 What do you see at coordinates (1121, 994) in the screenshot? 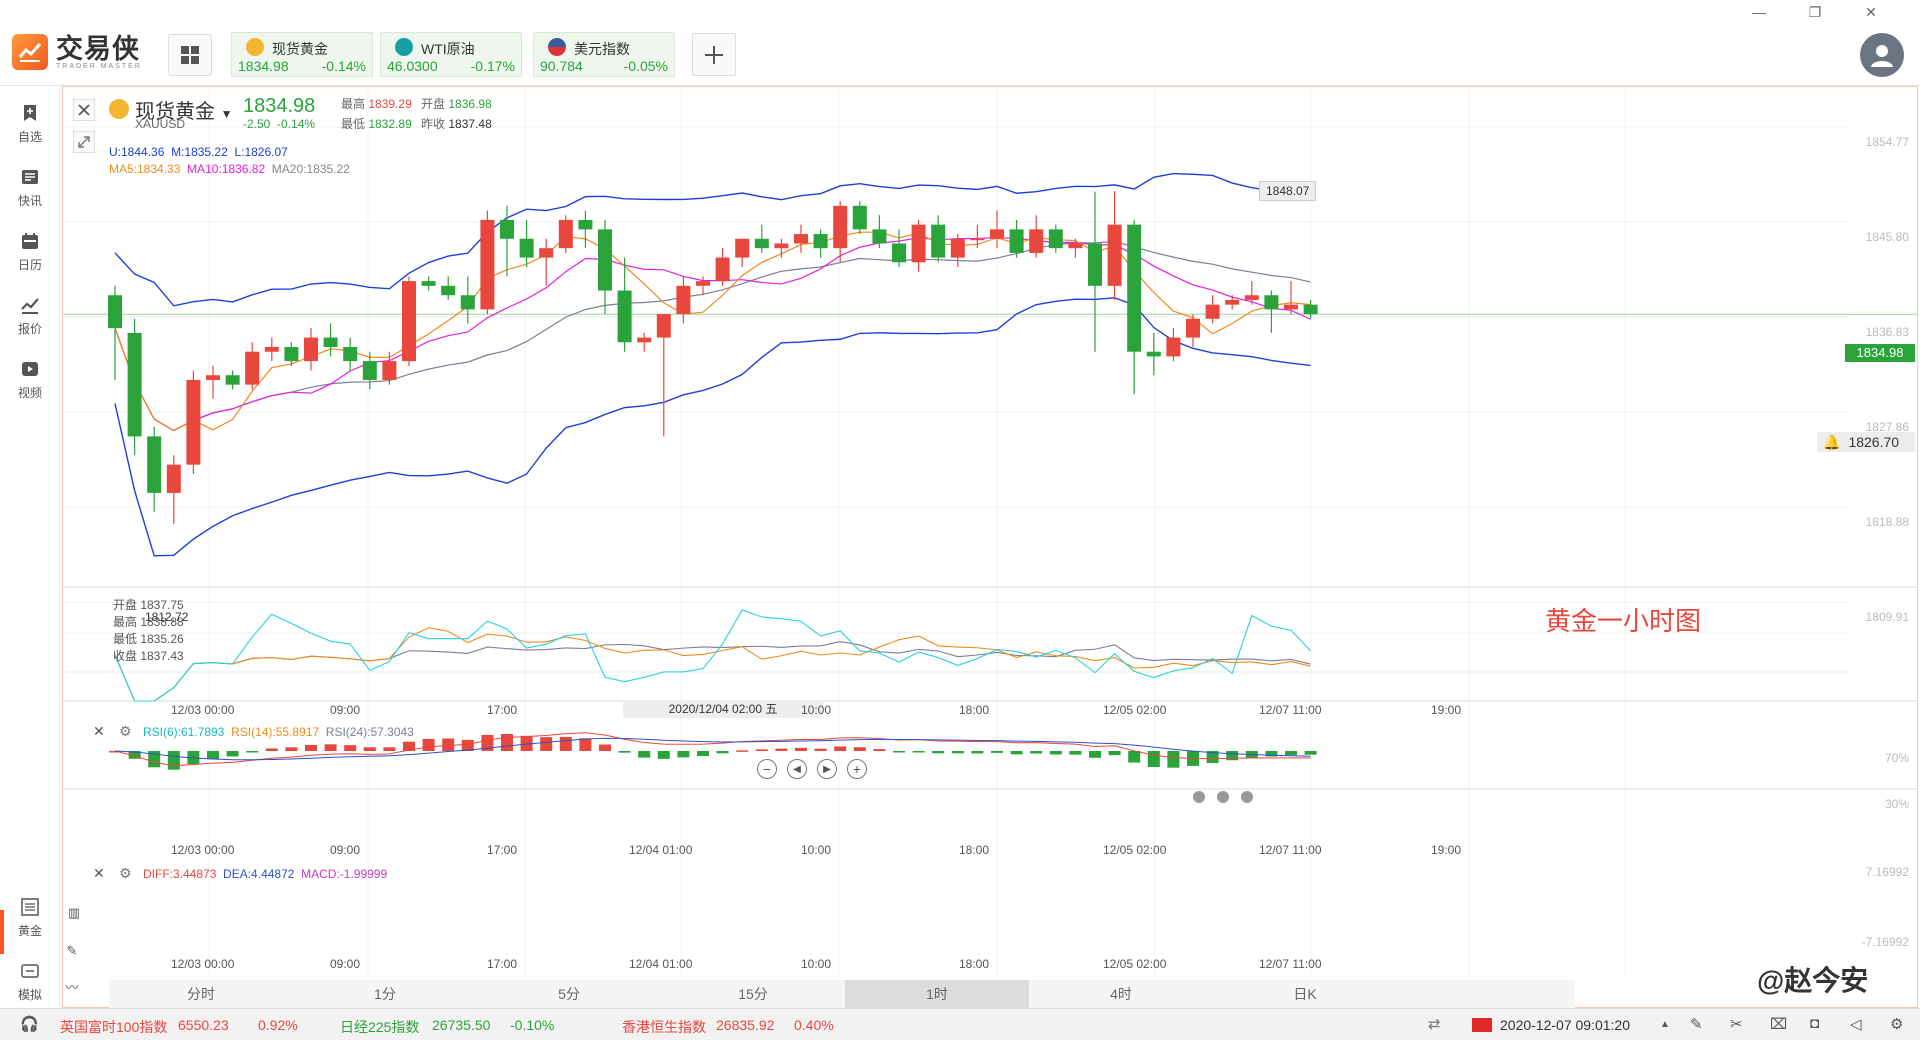
I see `period-tab: 4时` at bounding box center [1121, 994].